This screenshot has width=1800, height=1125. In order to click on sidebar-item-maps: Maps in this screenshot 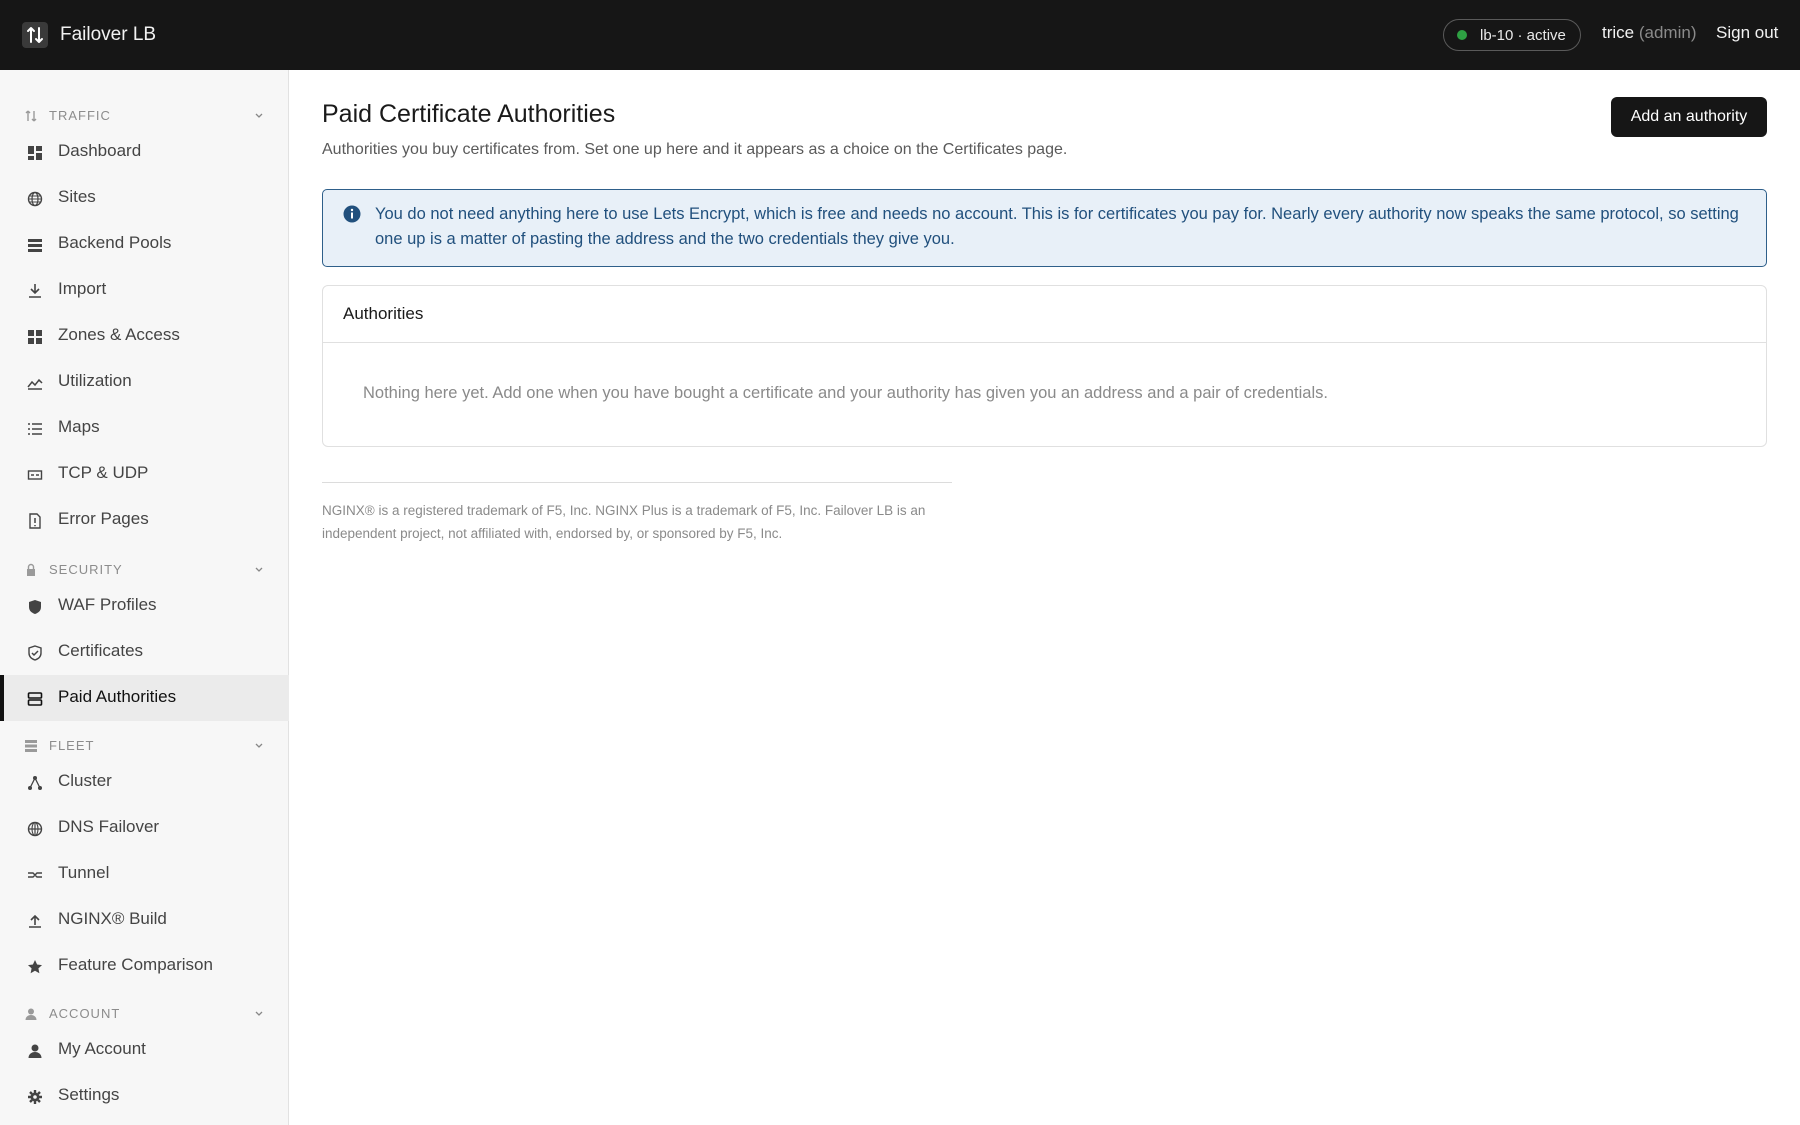, I will do `click(144, 428)`.